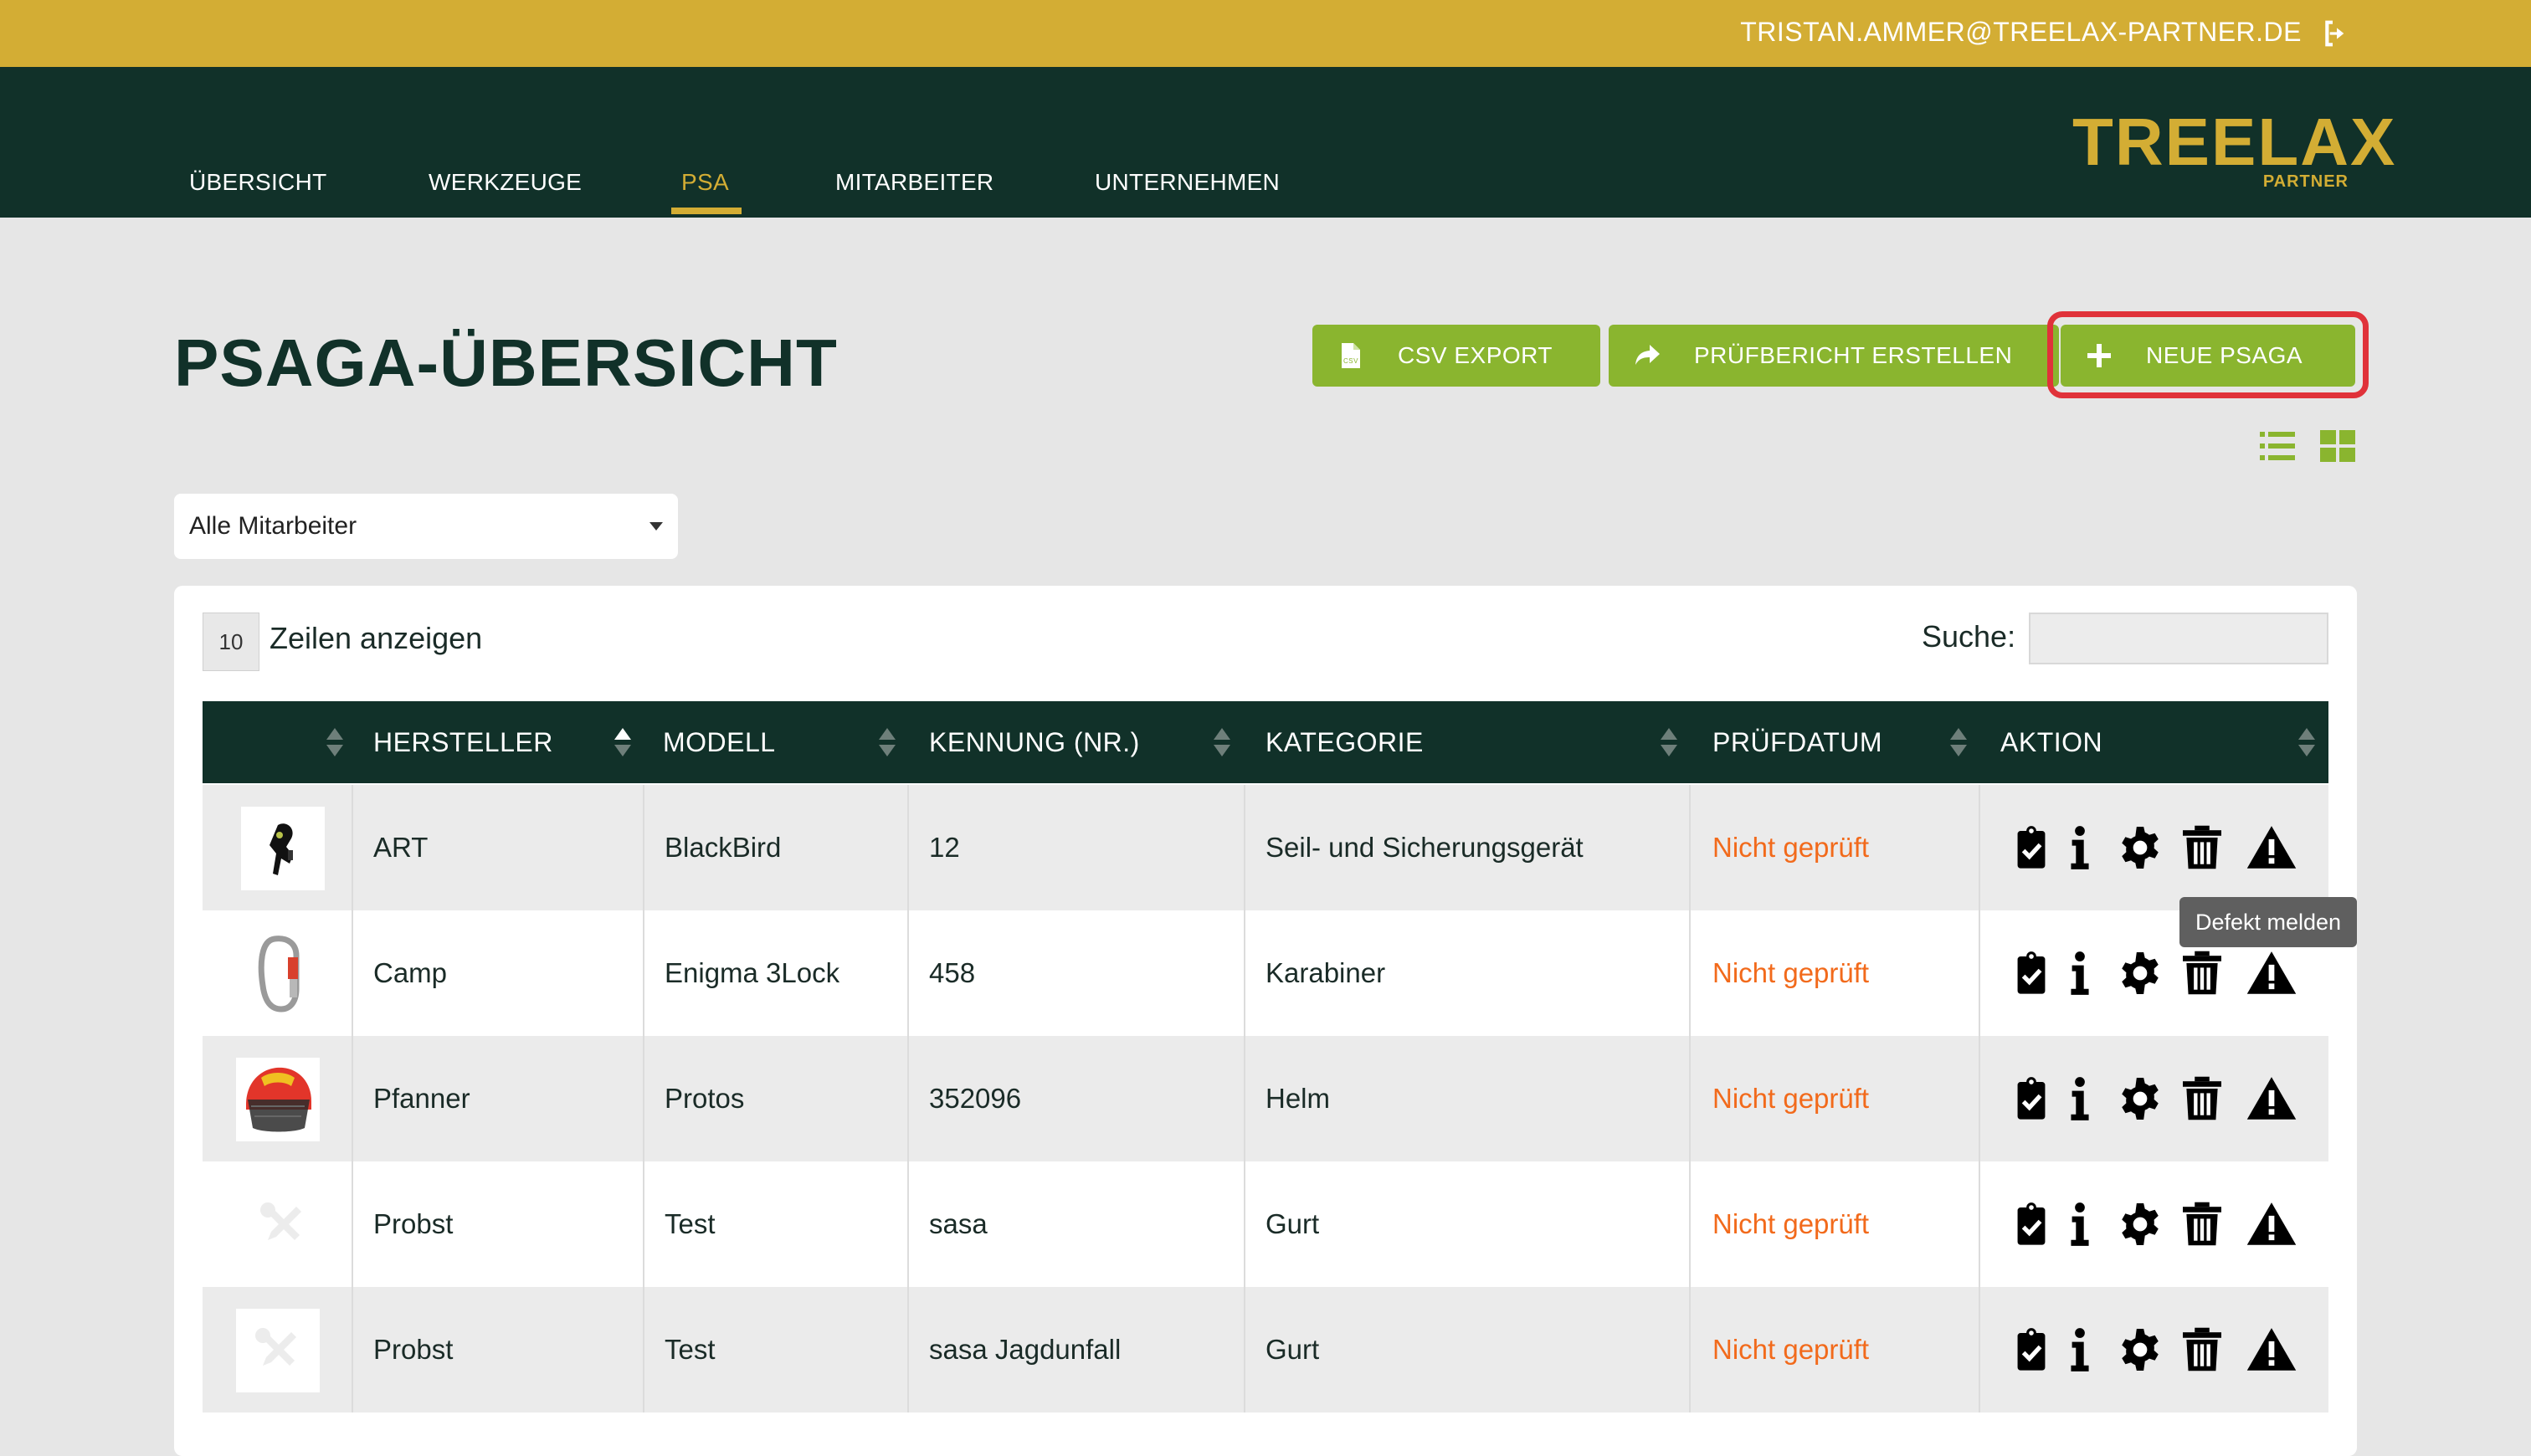 The height and width of the screenshot is (1456, 2531). Describe the element at coordinates (231, 642) in the screenshot. I see `rows-per-page-select: 10` at that location.